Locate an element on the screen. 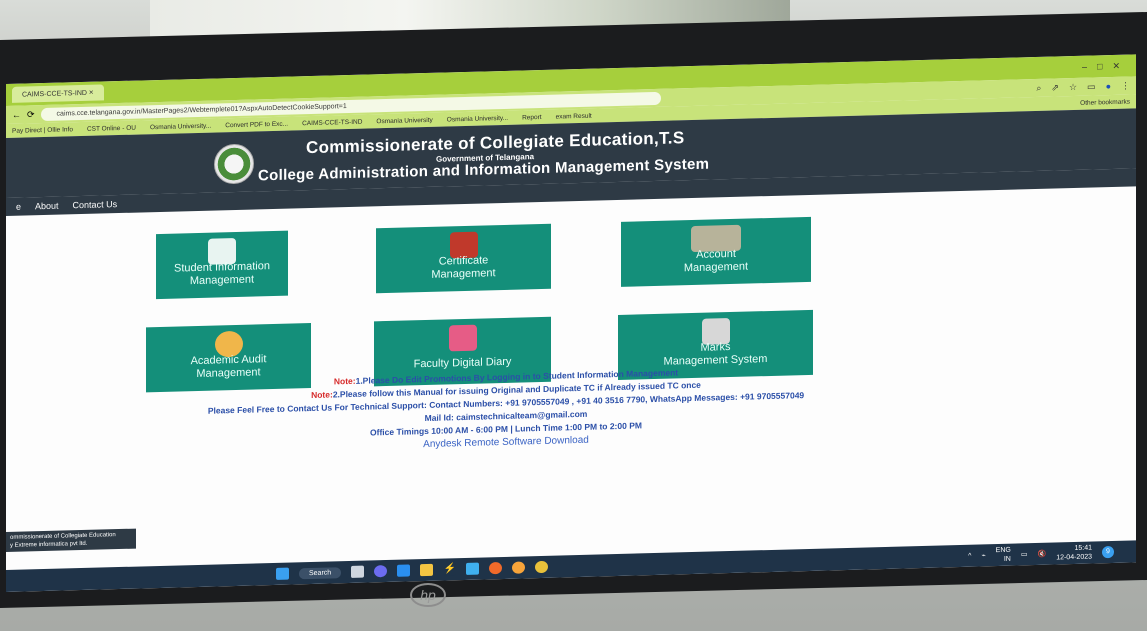 The image size is (1147, 631). clock: 15:41 12-04-2023 is located at coordinates (1074, 553).